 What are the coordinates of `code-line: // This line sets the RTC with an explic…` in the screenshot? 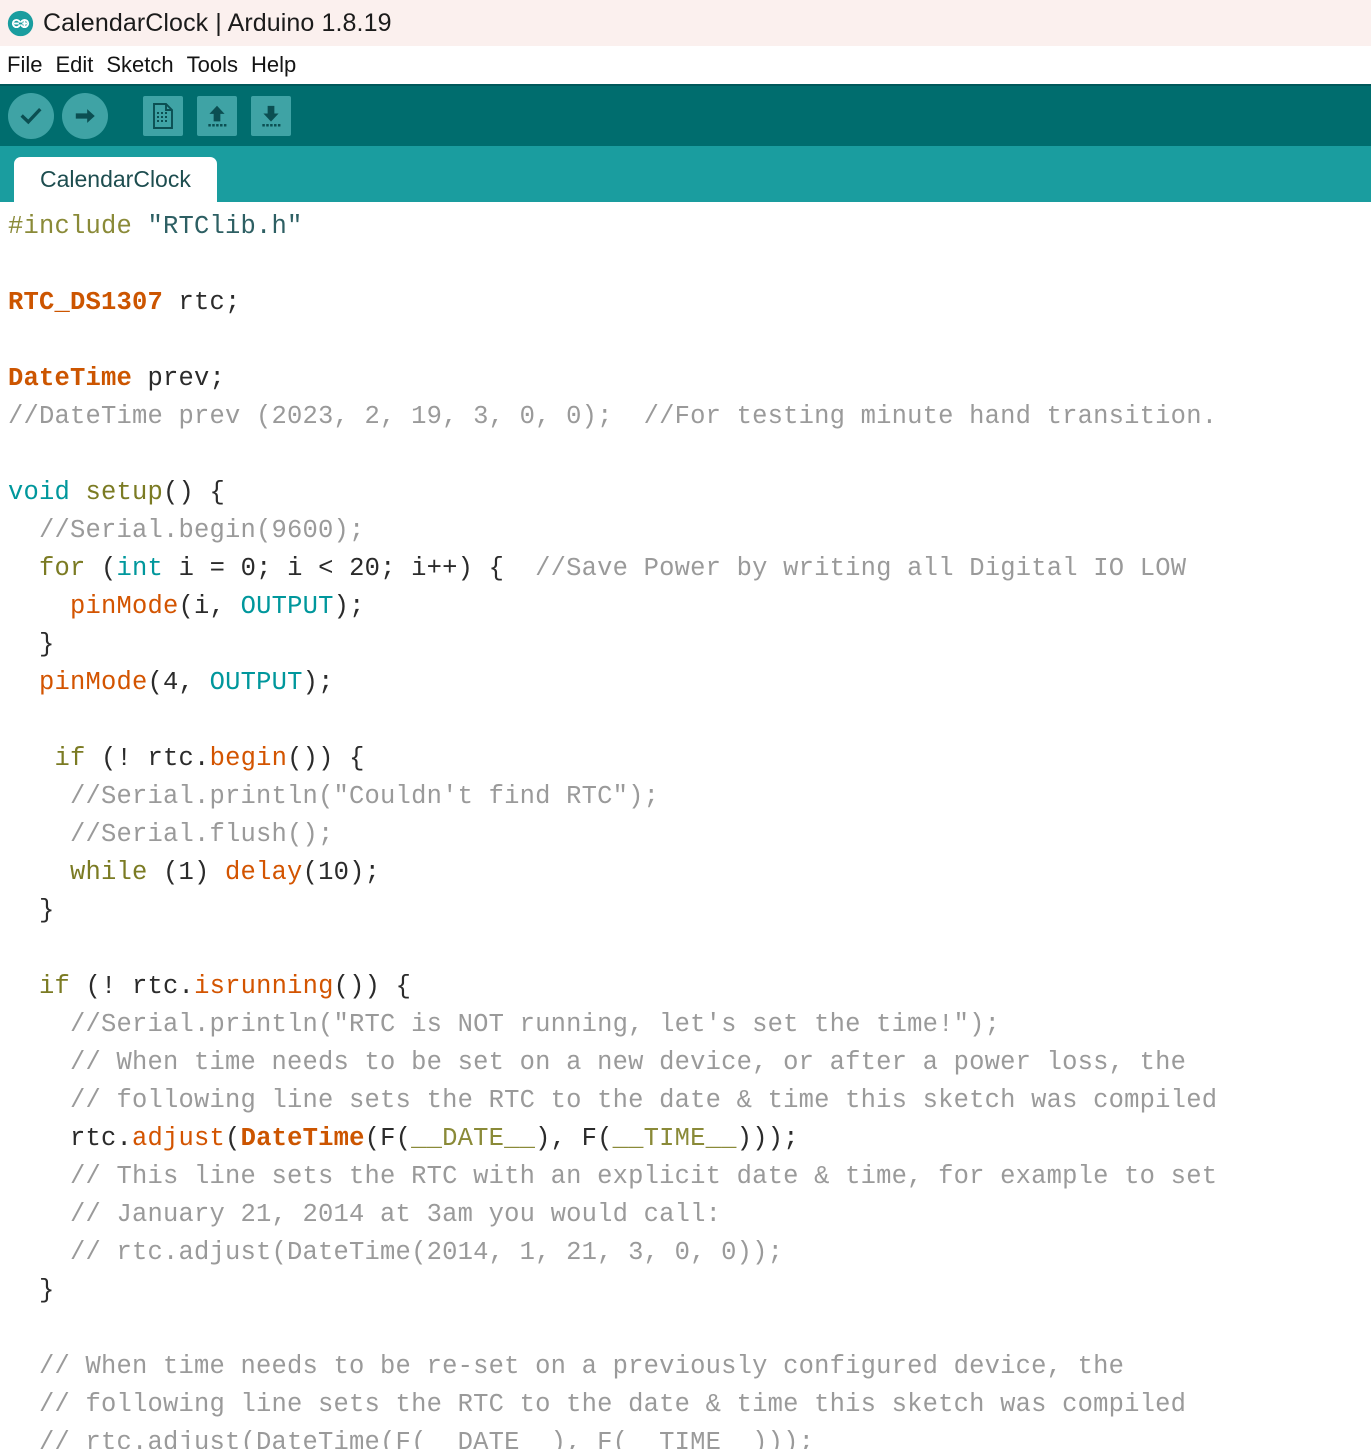 It's located at (689, 1177).